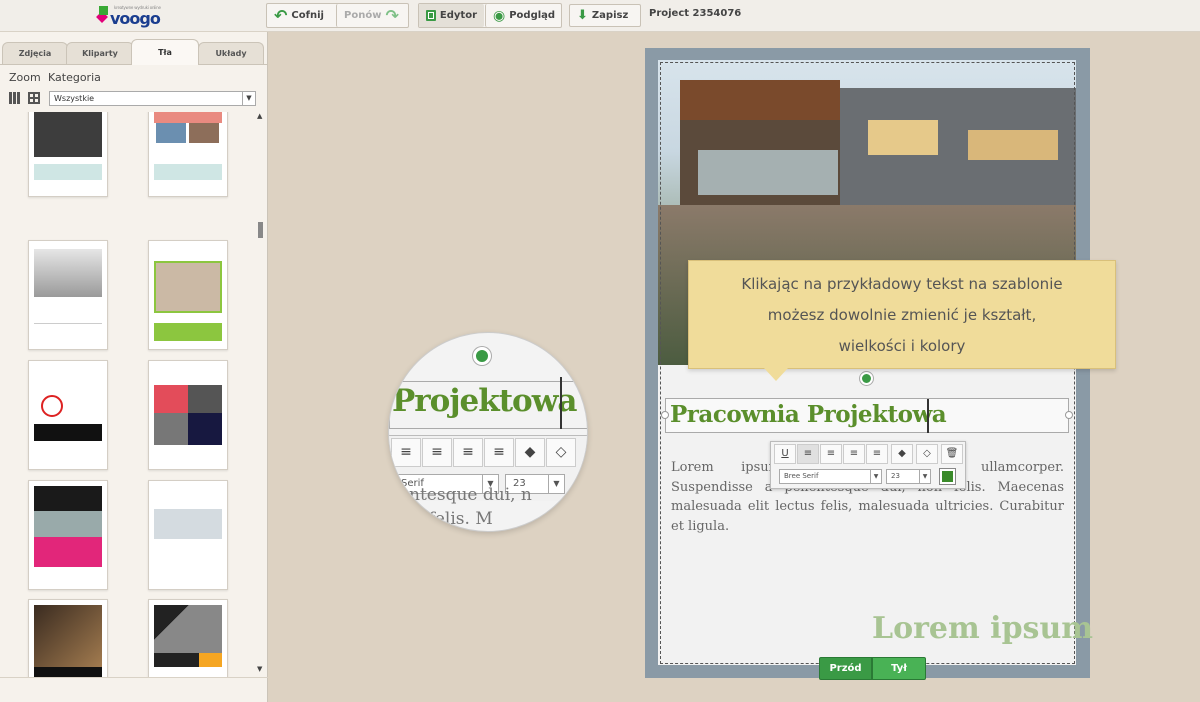  Describe the element at coordinates (35, 53) in the screenshot. I see `tab-zdjecia: Zdjęcia` at that location.